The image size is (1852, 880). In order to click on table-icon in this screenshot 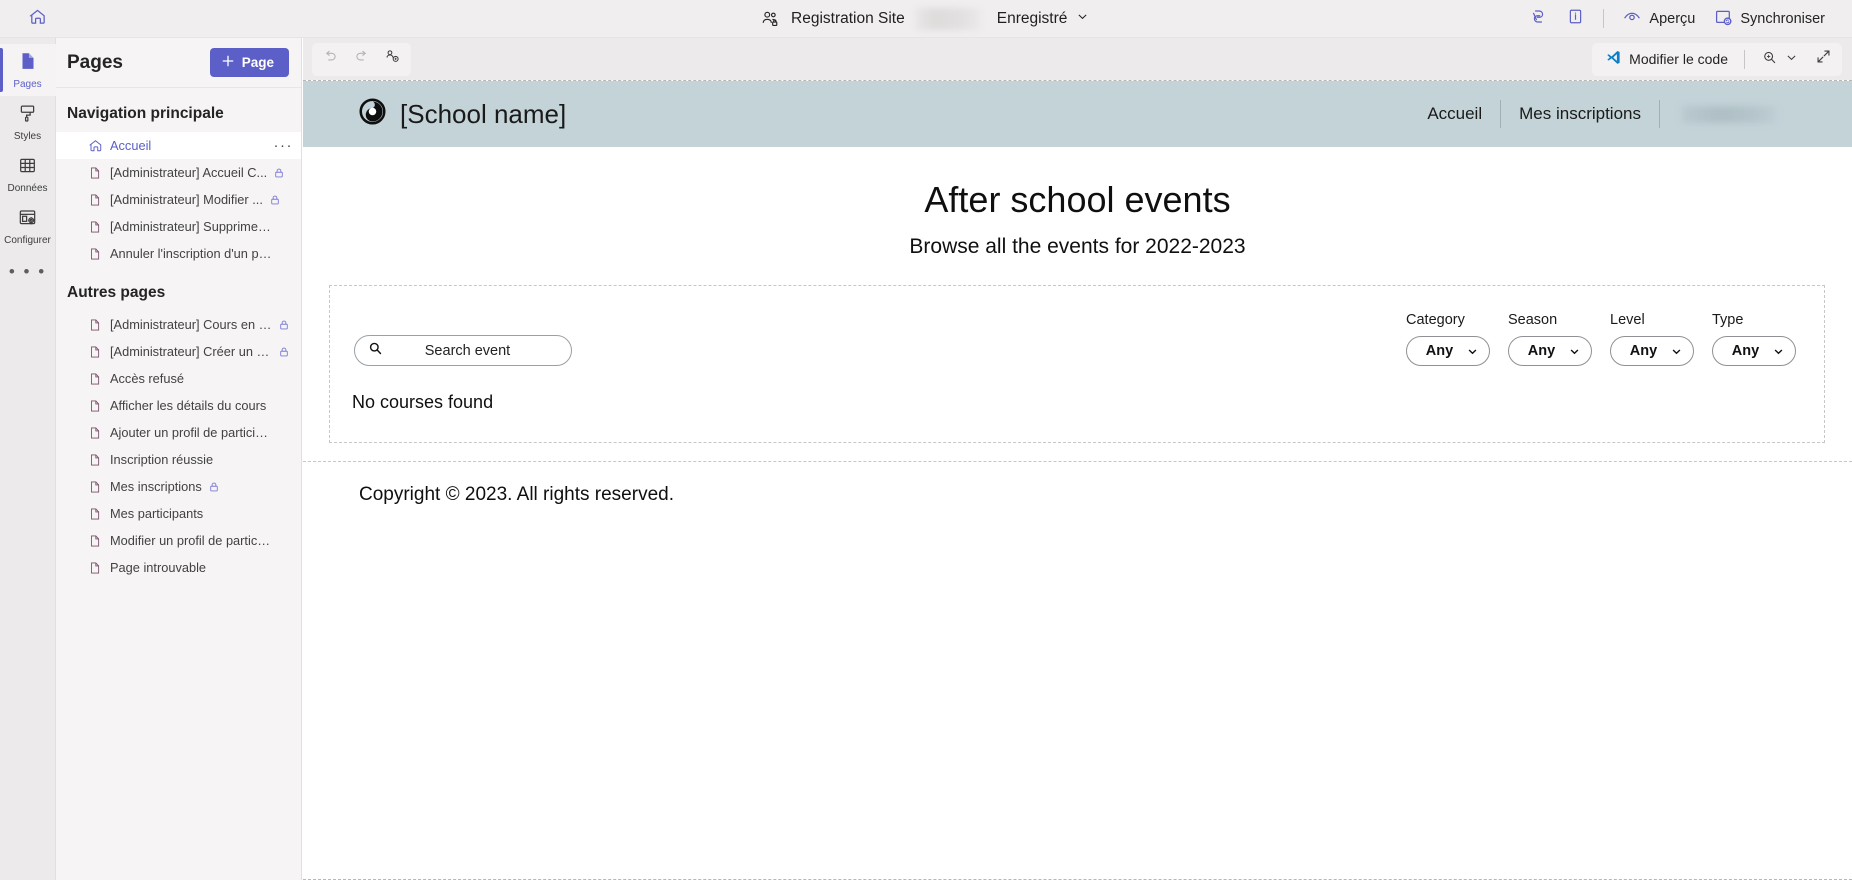, I will do `click(27, 168)`.